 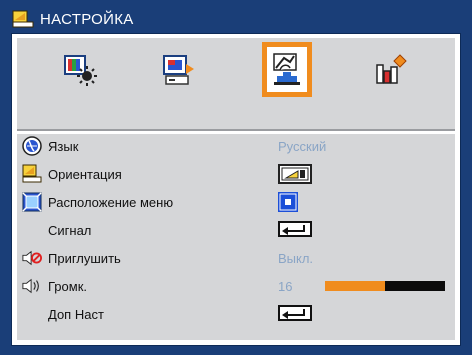 I want to click on volume-speaker-icon, so click(x=30, y=286).